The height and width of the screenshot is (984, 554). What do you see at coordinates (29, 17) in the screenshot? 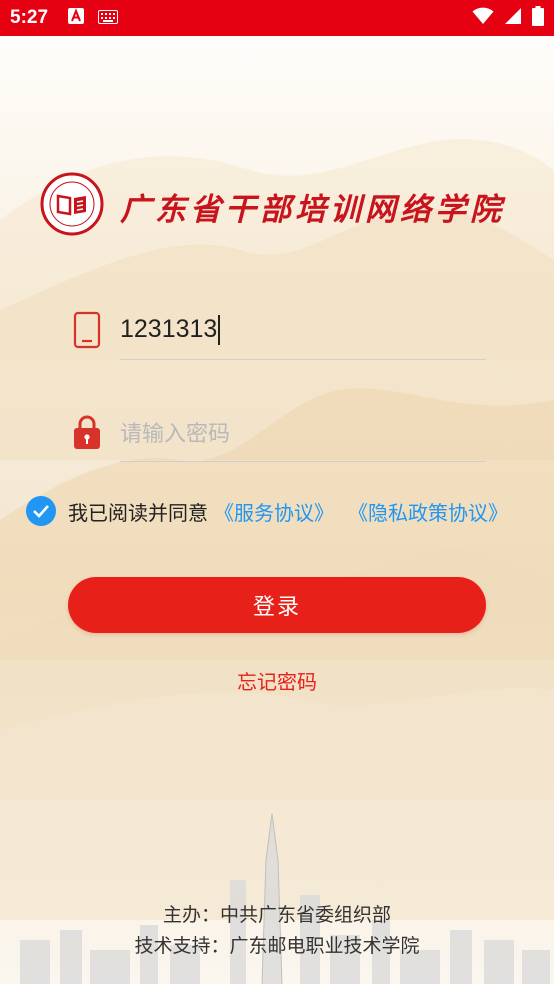
I see `status-time: 5:27` at bounding box center [29, 17].